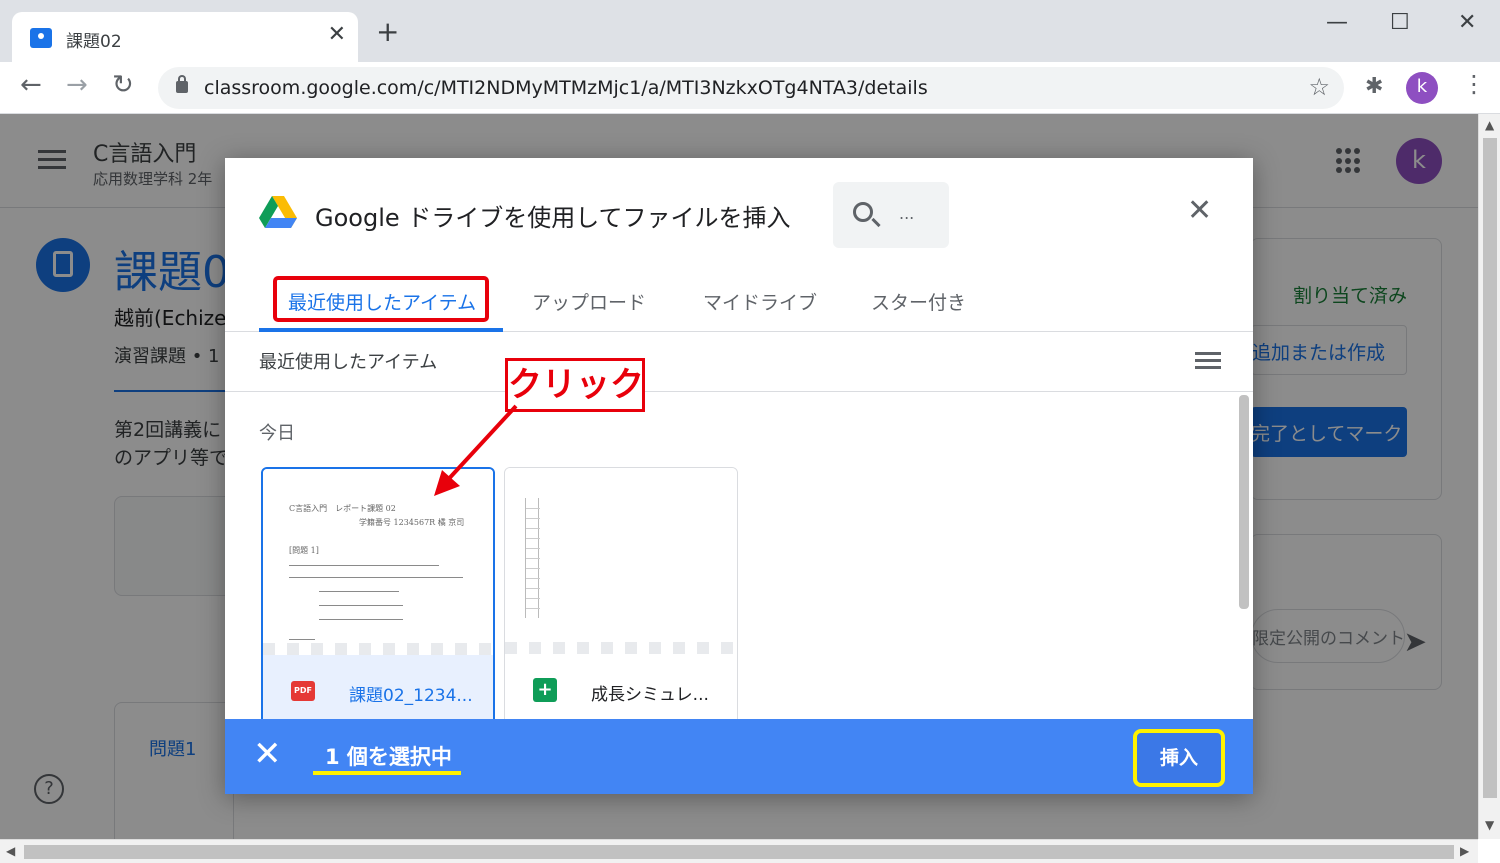  I want to click on preview-problem: [問題 1], so click(304, 550).